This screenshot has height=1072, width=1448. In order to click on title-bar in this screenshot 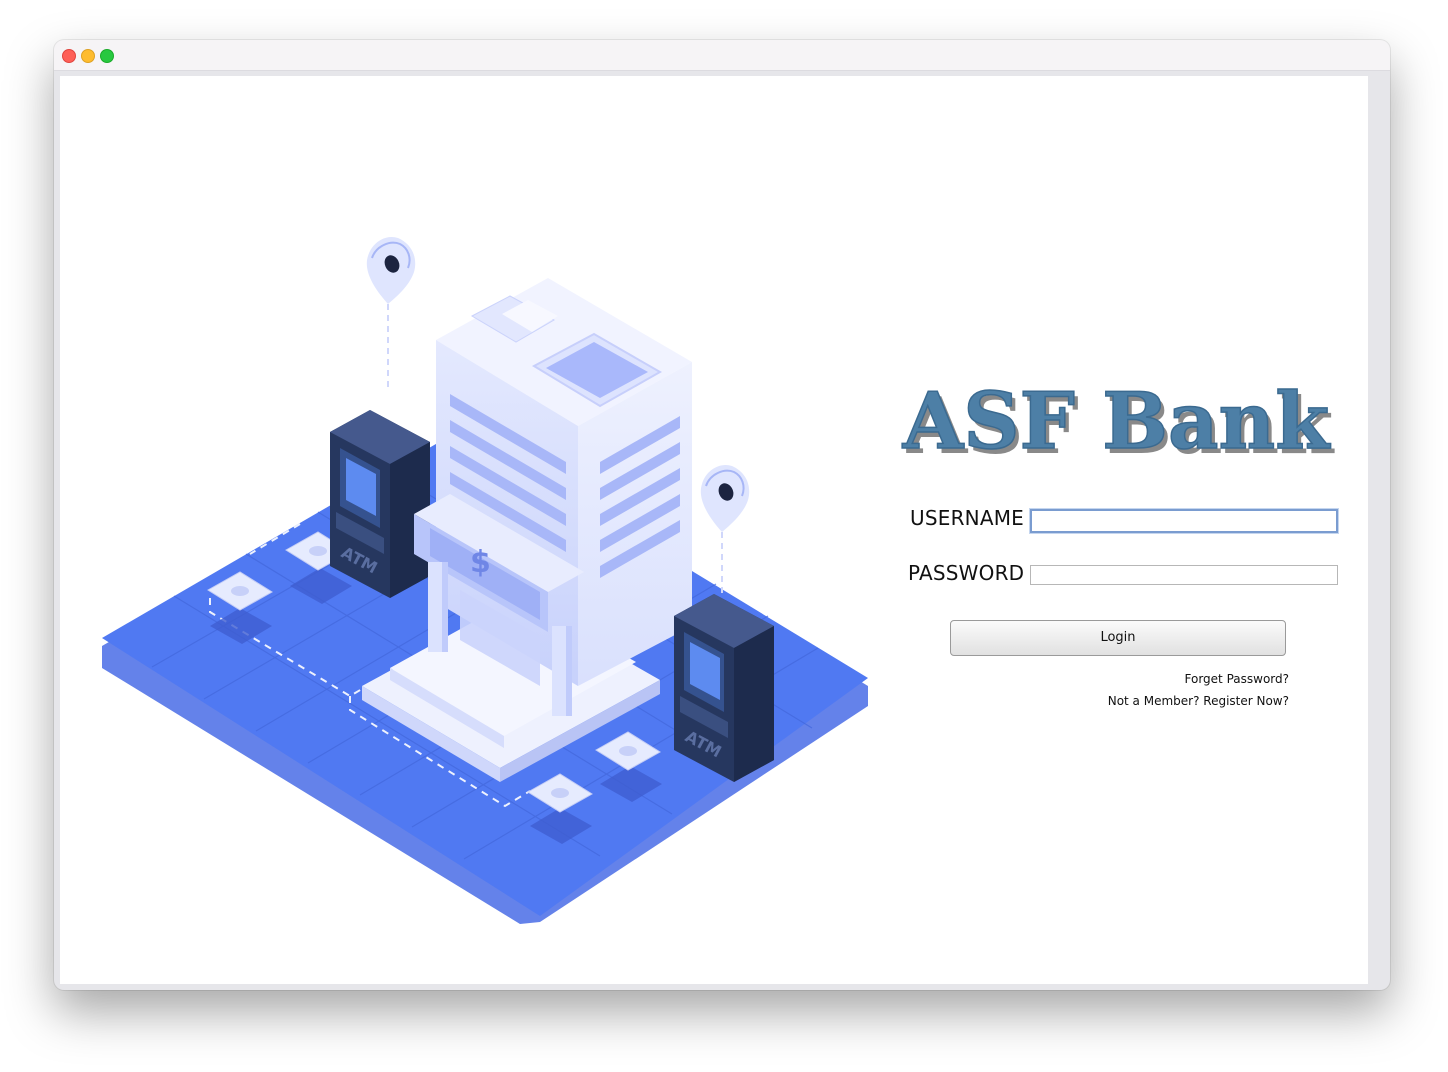, I will do `click(722, 55)`.